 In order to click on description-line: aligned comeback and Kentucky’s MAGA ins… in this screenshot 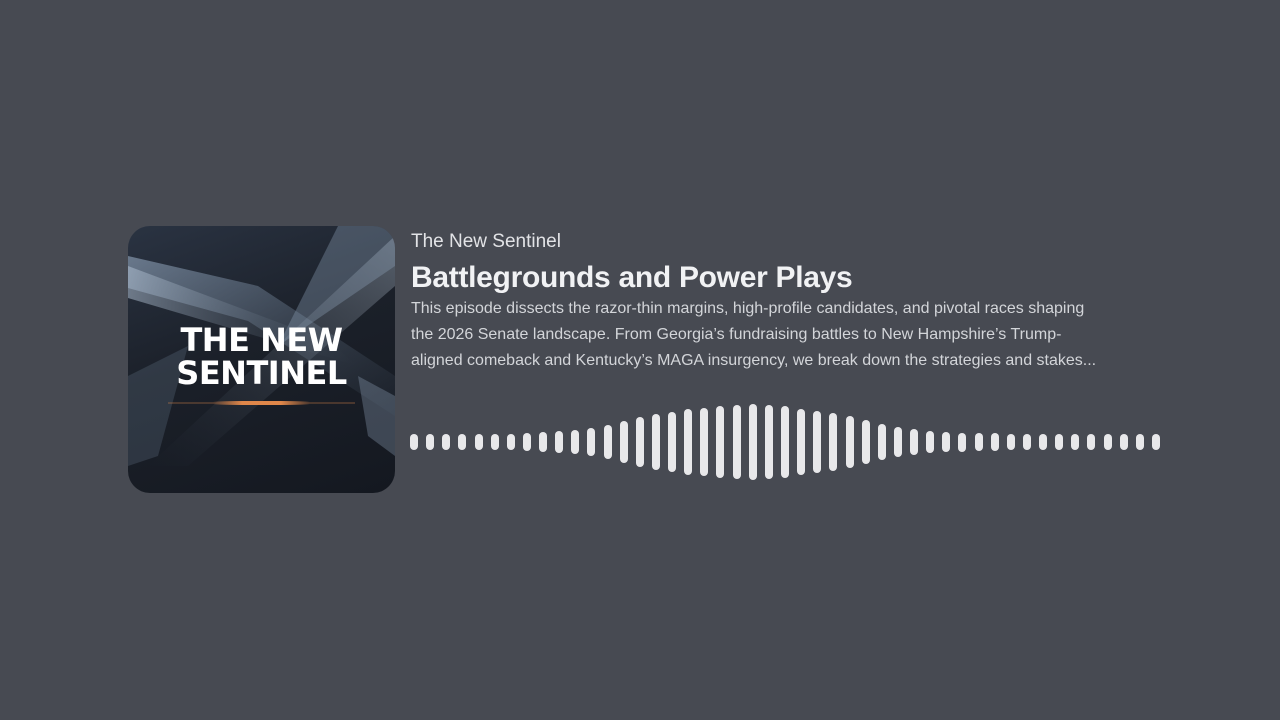, I will do `click(754, 360)`.